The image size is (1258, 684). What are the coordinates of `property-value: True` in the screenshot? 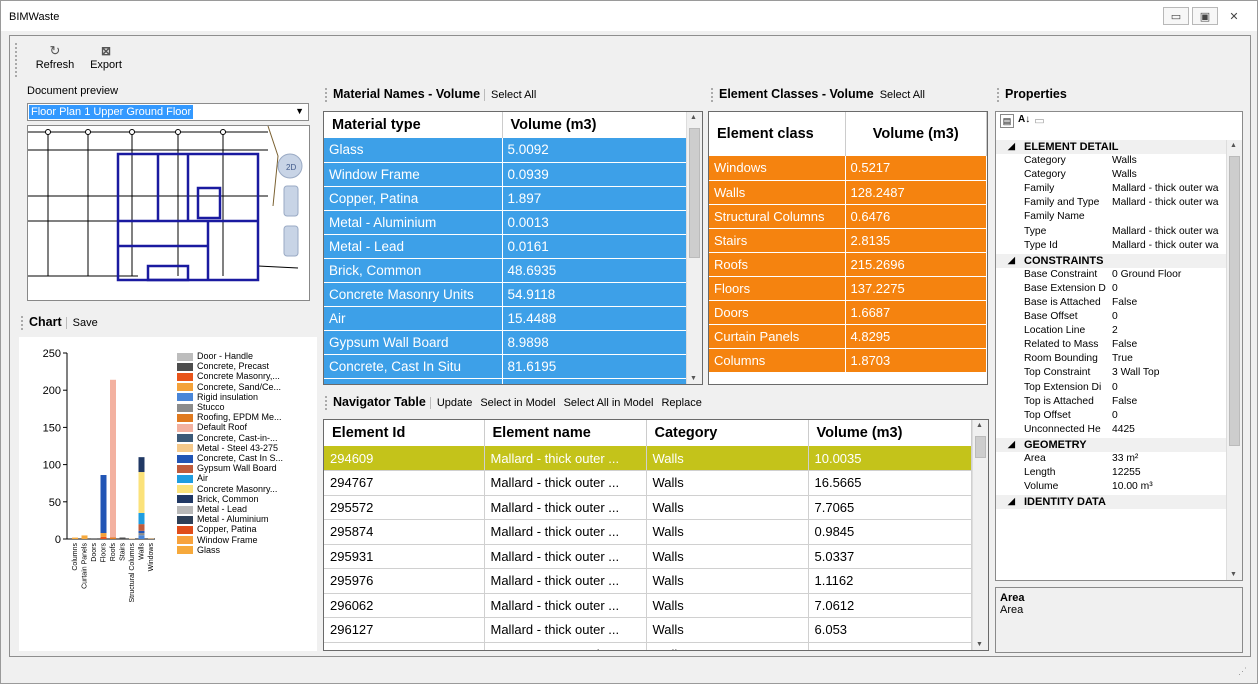 It's located at (1170, 358).